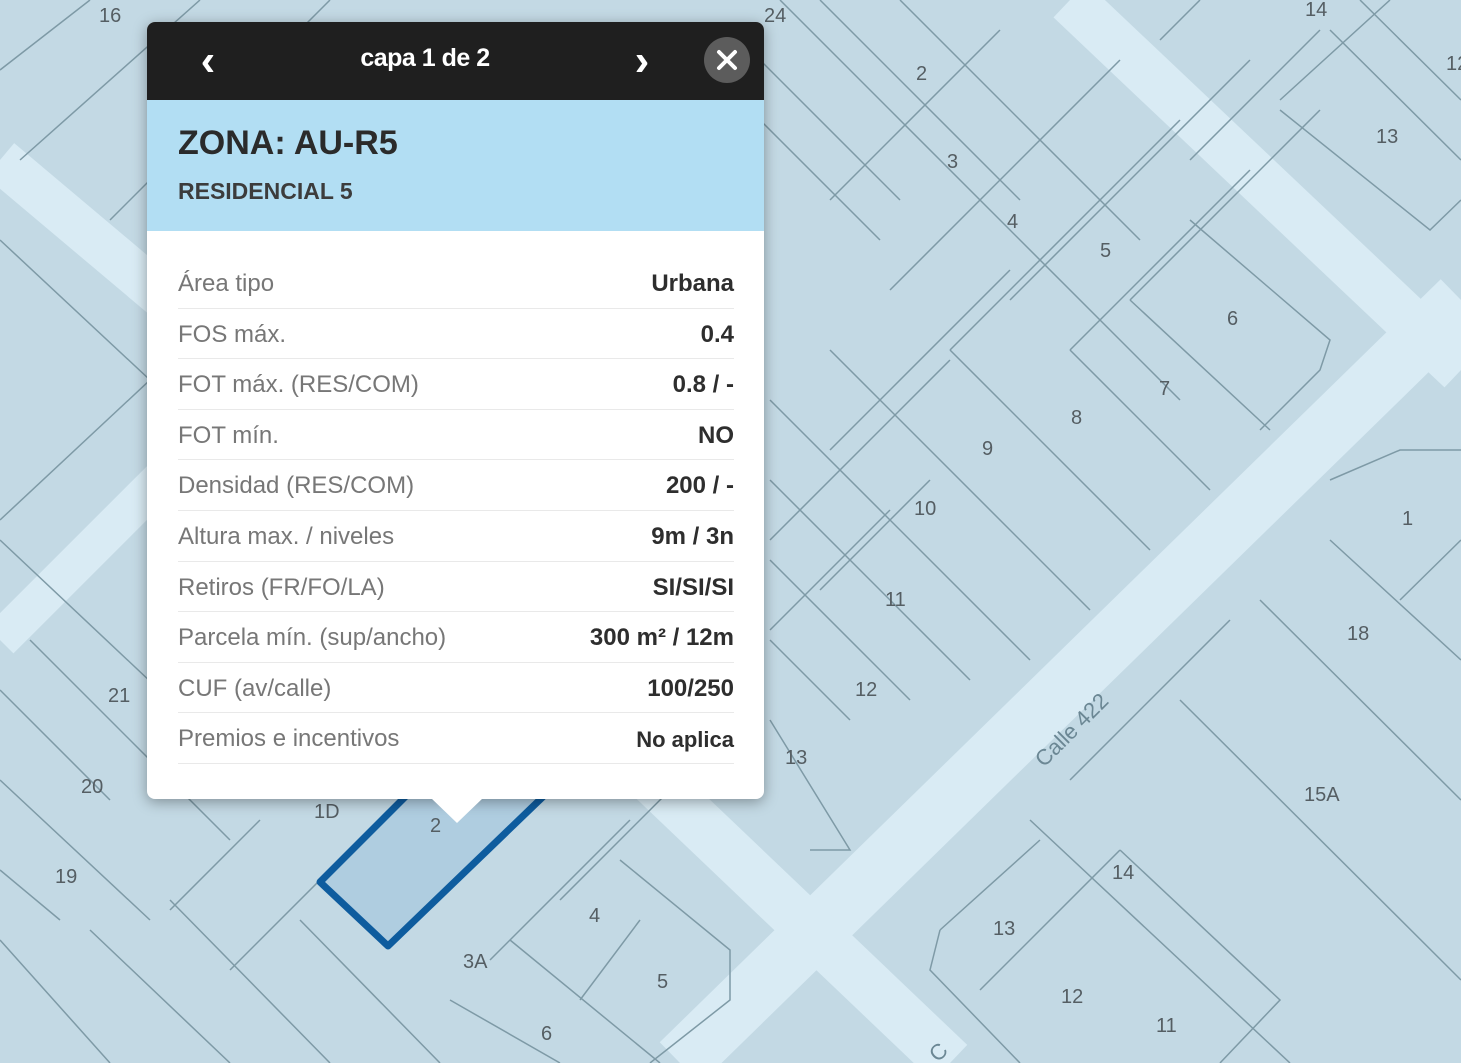 Image resolution: width=1461 pixels, height=1063 pixels. I want to click on attribute-value: SI/SI/SI, so click(693, 587).